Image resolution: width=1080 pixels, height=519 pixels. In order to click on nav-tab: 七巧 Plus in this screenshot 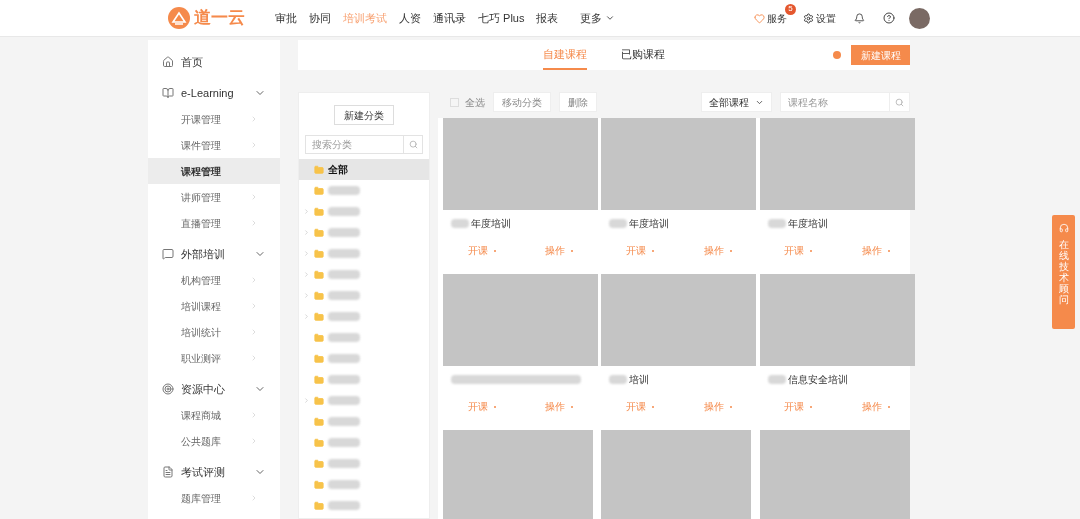, I will do `click(501, 18)`.